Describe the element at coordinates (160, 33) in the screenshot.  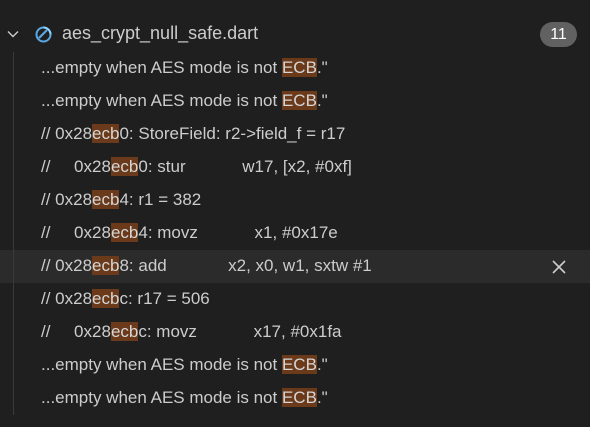
I see `file-name: aes_crypt_null_safe.dart` at that location.